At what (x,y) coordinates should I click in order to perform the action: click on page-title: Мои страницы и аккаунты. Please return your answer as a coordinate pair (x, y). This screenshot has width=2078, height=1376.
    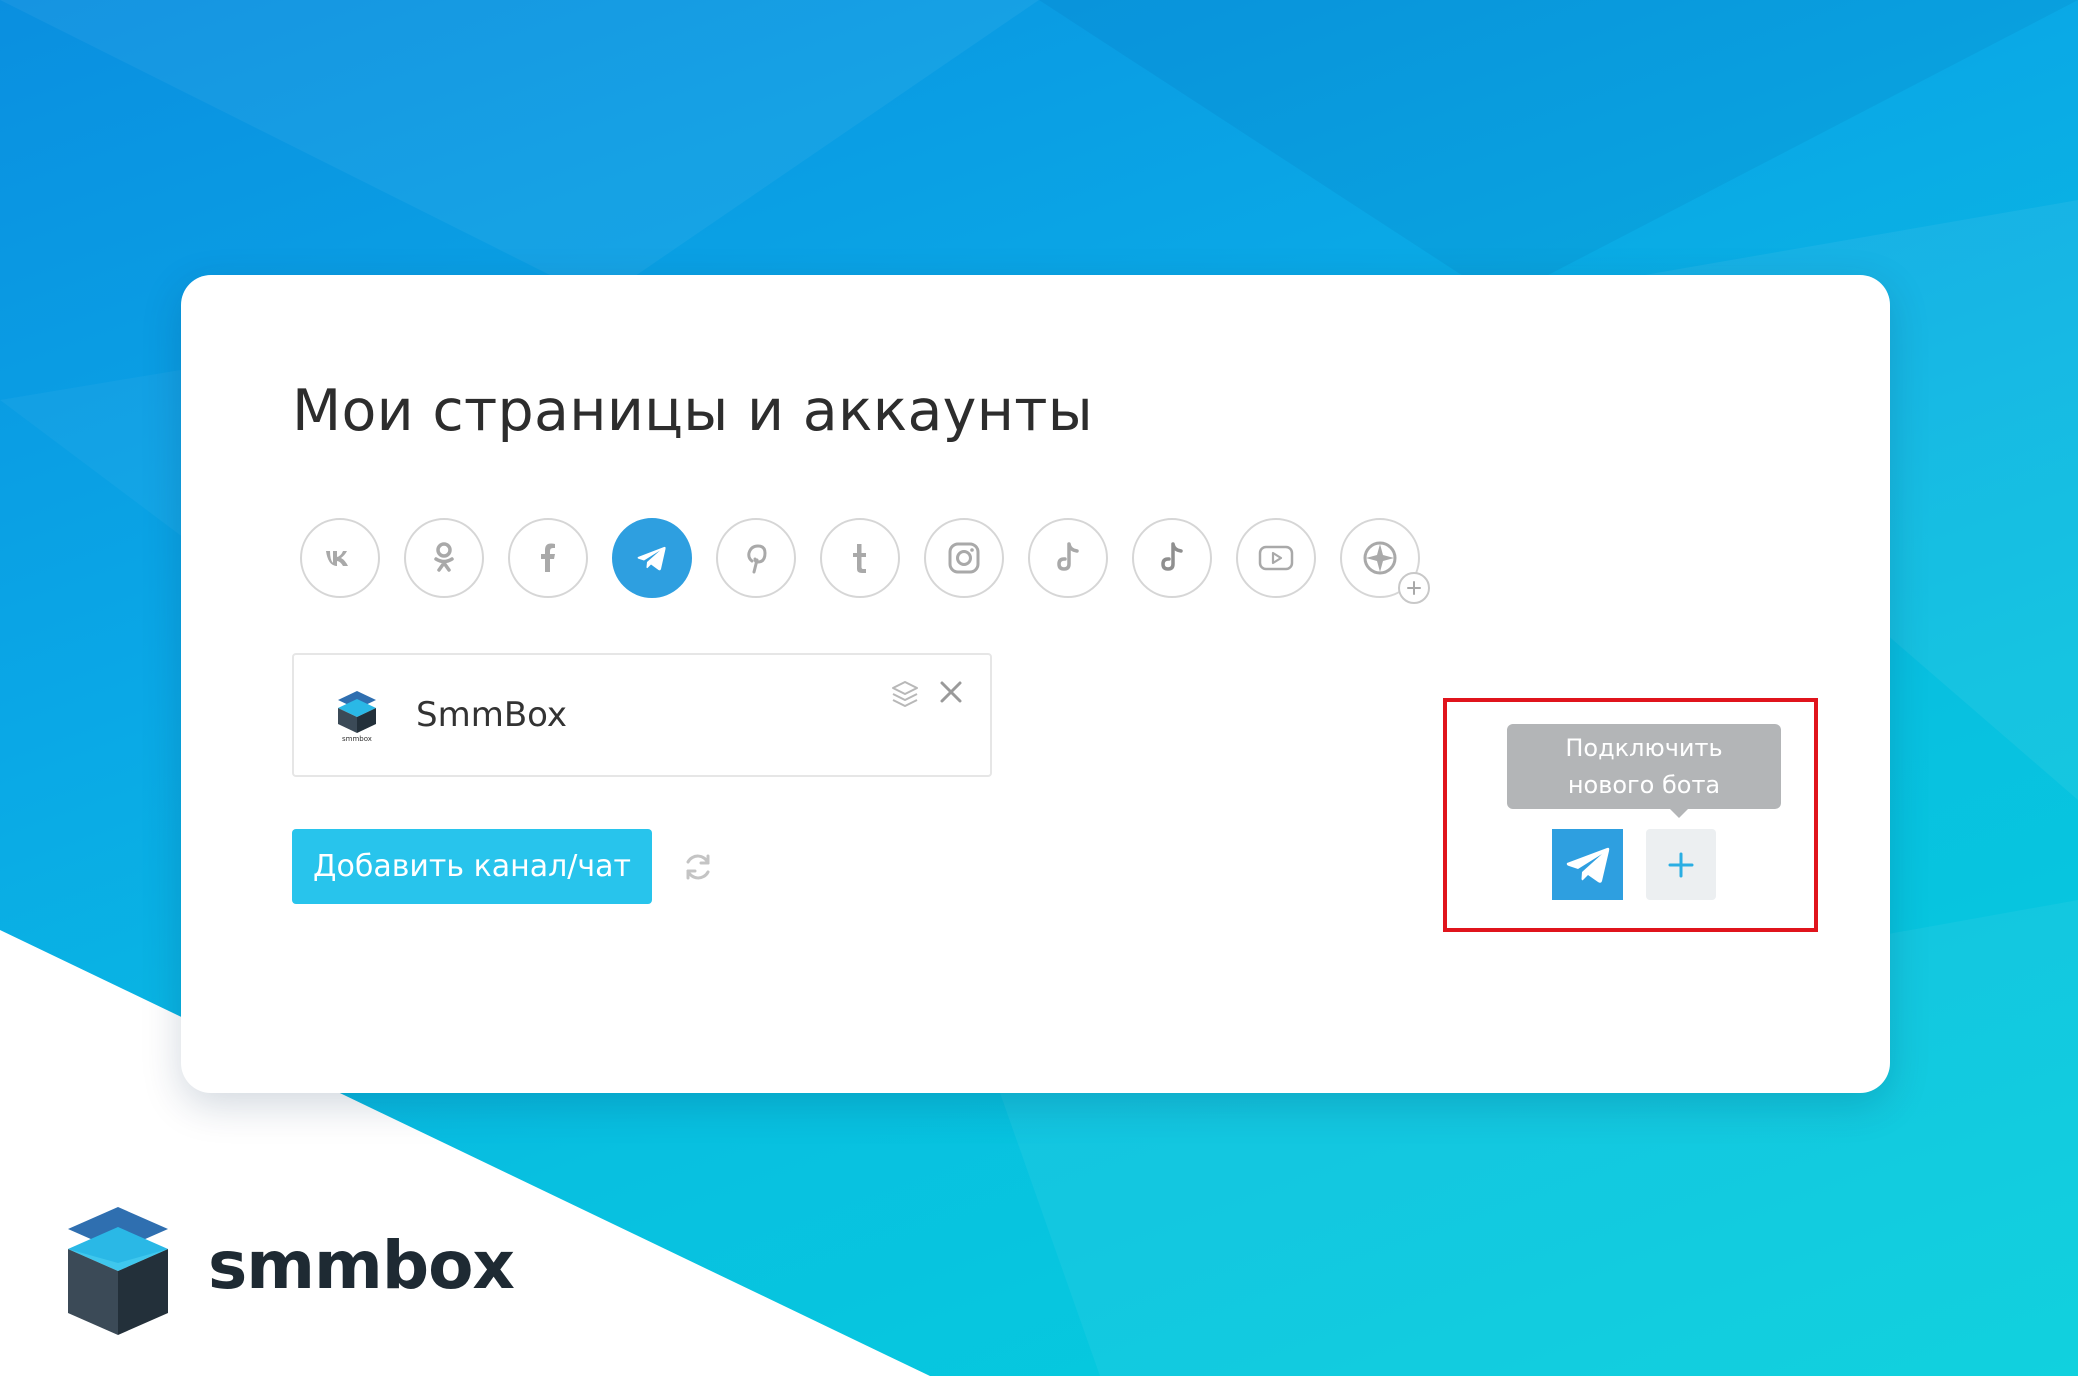
    Looking at the image, I should click on (693, 411).